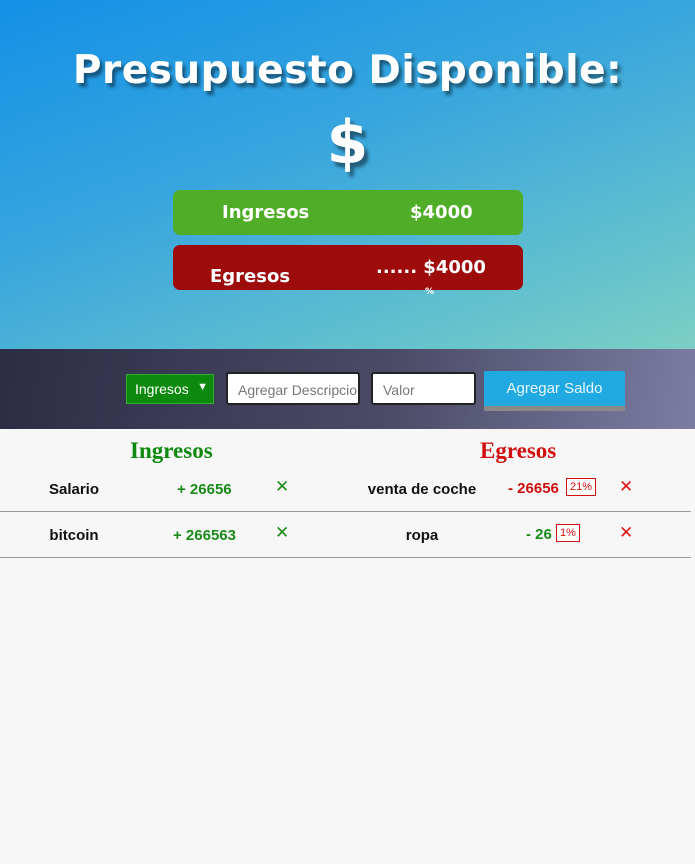  Describe the element at coordinates (74, 489) in the screenshot. I see `ingreso-description: Salario` at that location.